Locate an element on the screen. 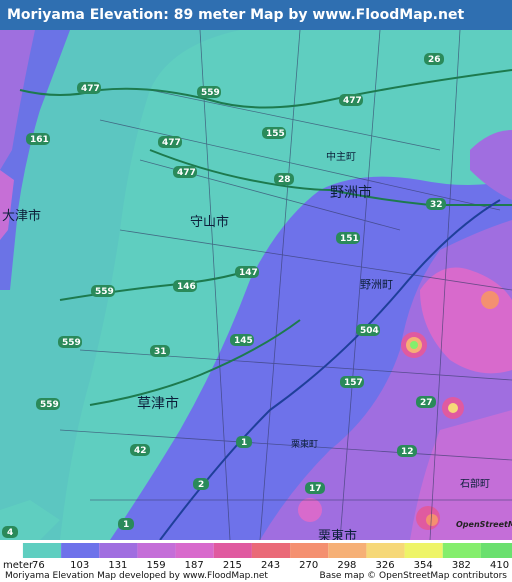  peak5 is located at coordinates (310, 510).